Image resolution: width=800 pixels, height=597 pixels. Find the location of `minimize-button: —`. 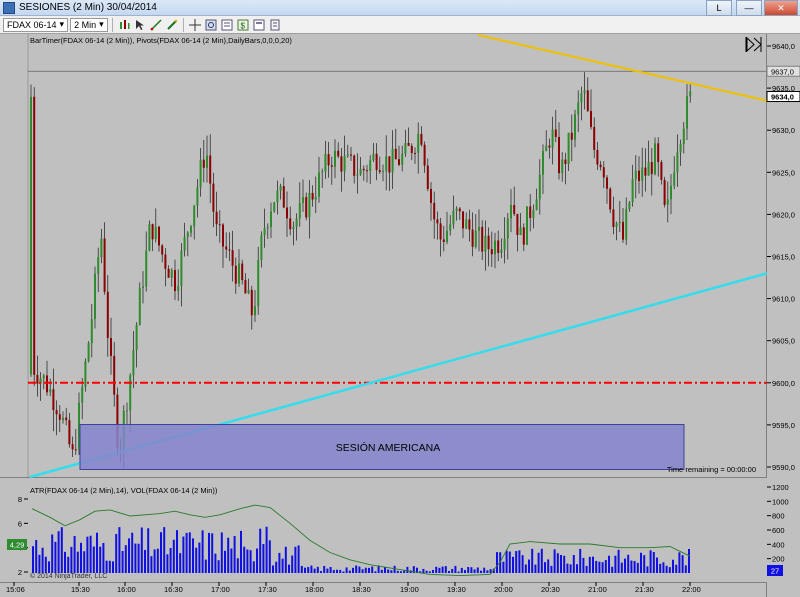

minimize-button: — is located at coordinates (749, 8).